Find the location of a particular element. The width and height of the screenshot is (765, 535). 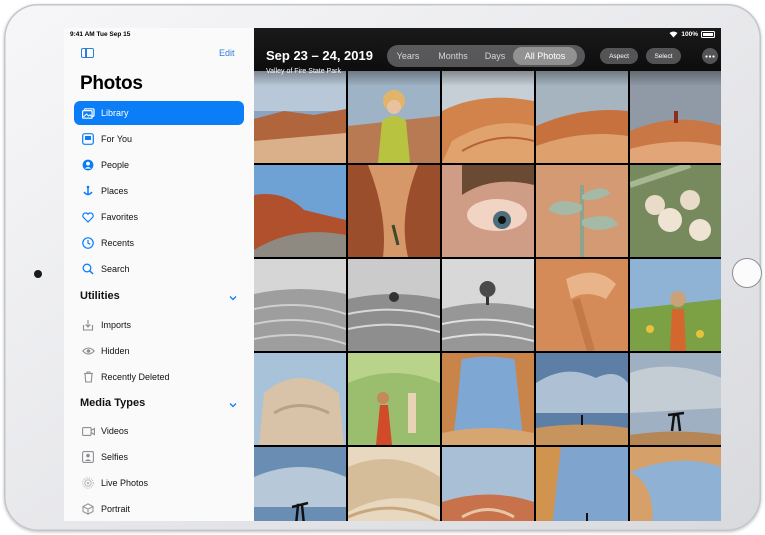

sidebar-item-portrait: Portrait is located at coordinates (159, 509).